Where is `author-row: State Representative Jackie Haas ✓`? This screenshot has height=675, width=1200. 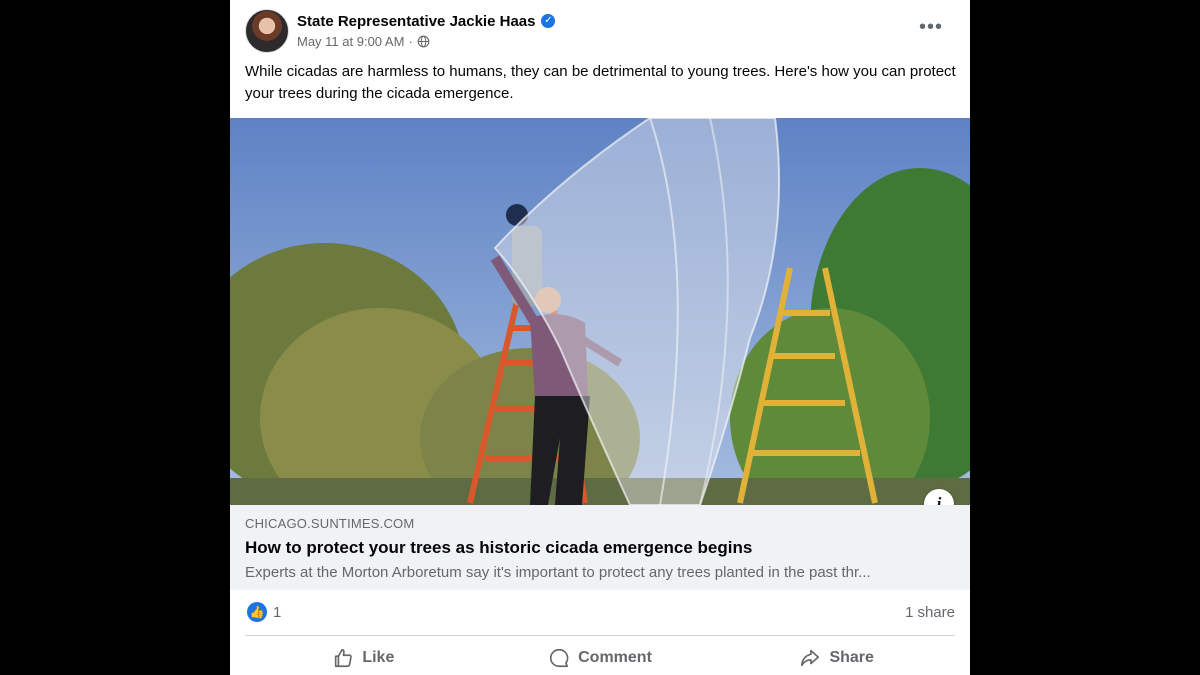 author-row: State Representative Jackie Haas ✓ is located at coordinates (426, 21).